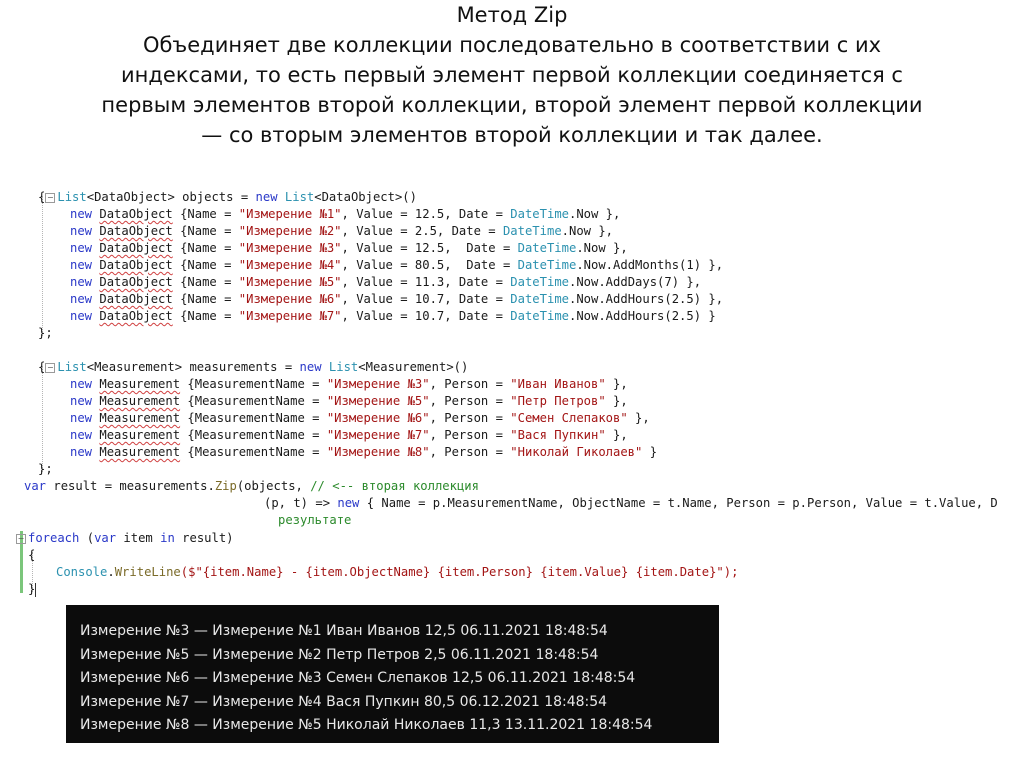 The height and width of the screenshot is (767, 1024). What do you see at coordinates (138, 538) in the screenshot?
I see `code-token-identifier: item` at bounding box center [138, 538].